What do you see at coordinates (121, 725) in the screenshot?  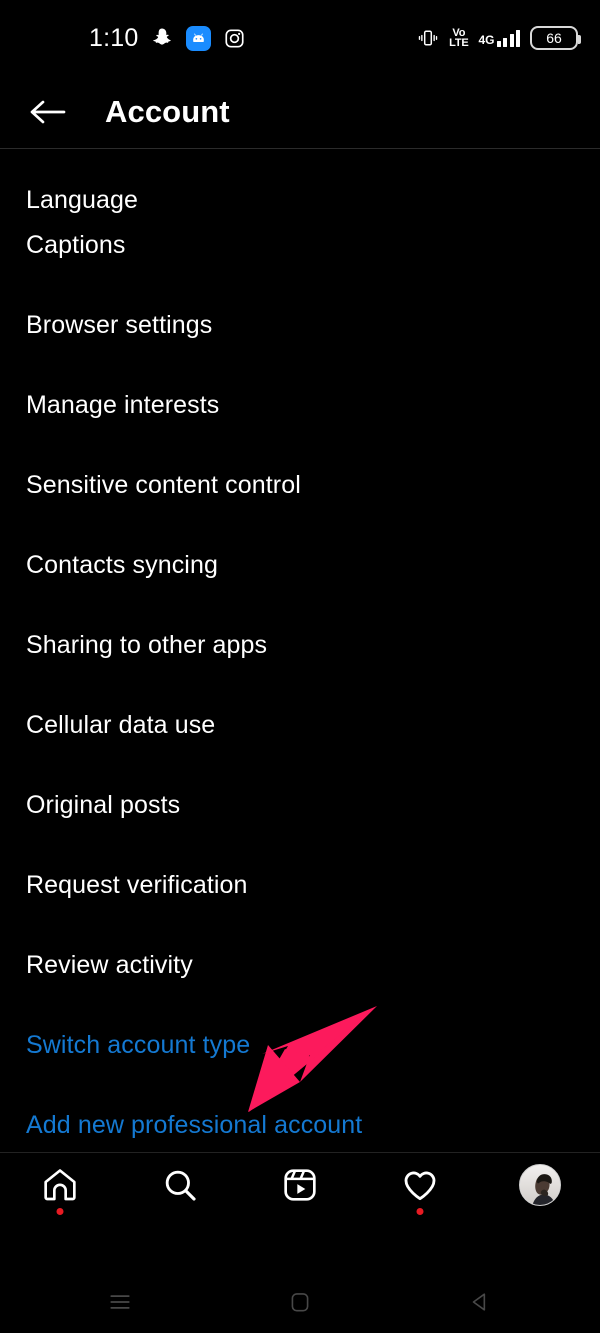 I see `list-item-label: Cellular data use` at bounding box center [121, 725].